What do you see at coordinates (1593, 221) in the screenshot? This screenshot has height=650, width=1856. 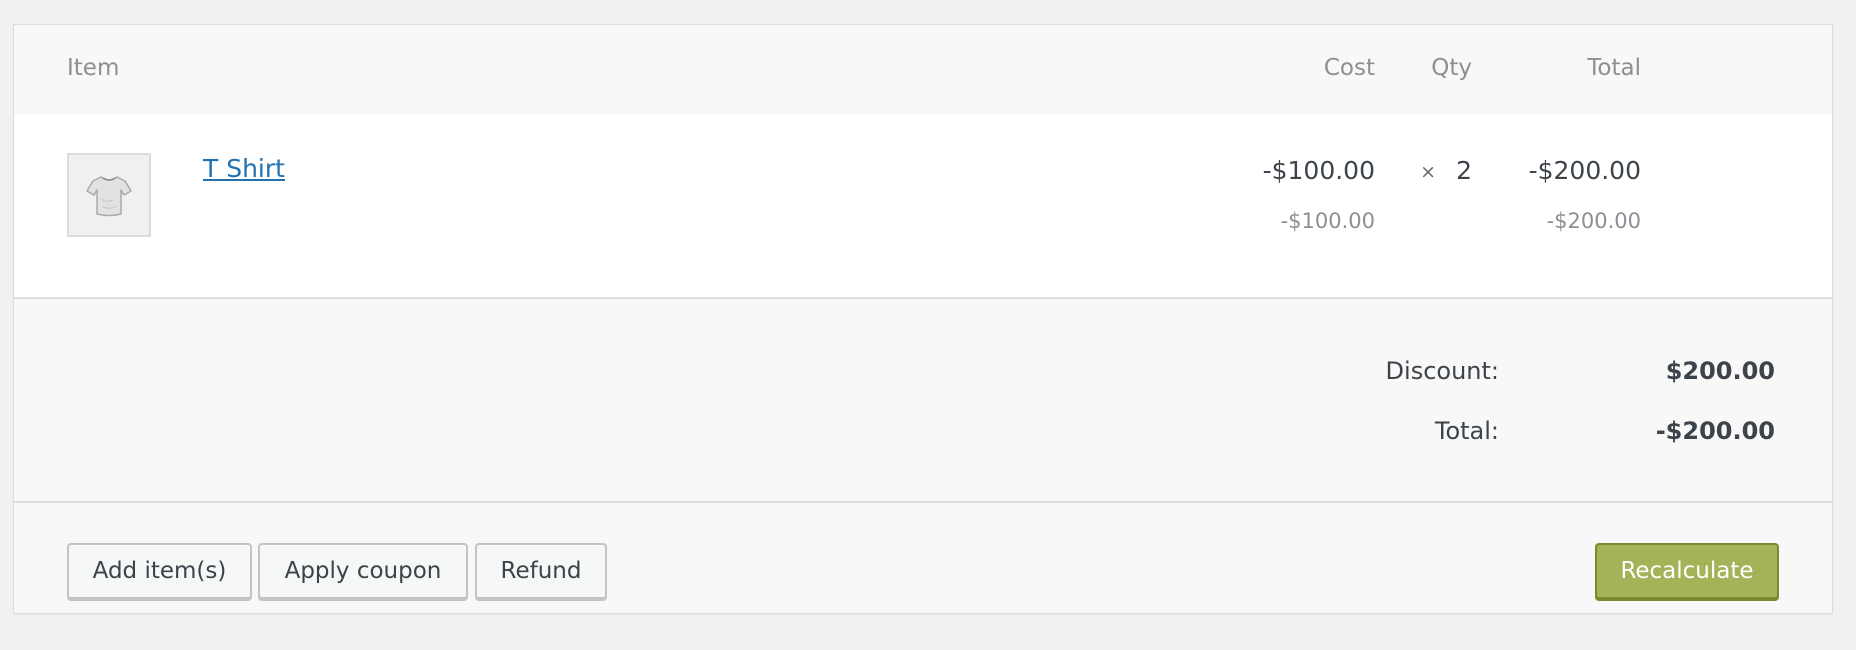 I see `item-total-subtotal: -$200.00` at bounding box center [1593, 221].